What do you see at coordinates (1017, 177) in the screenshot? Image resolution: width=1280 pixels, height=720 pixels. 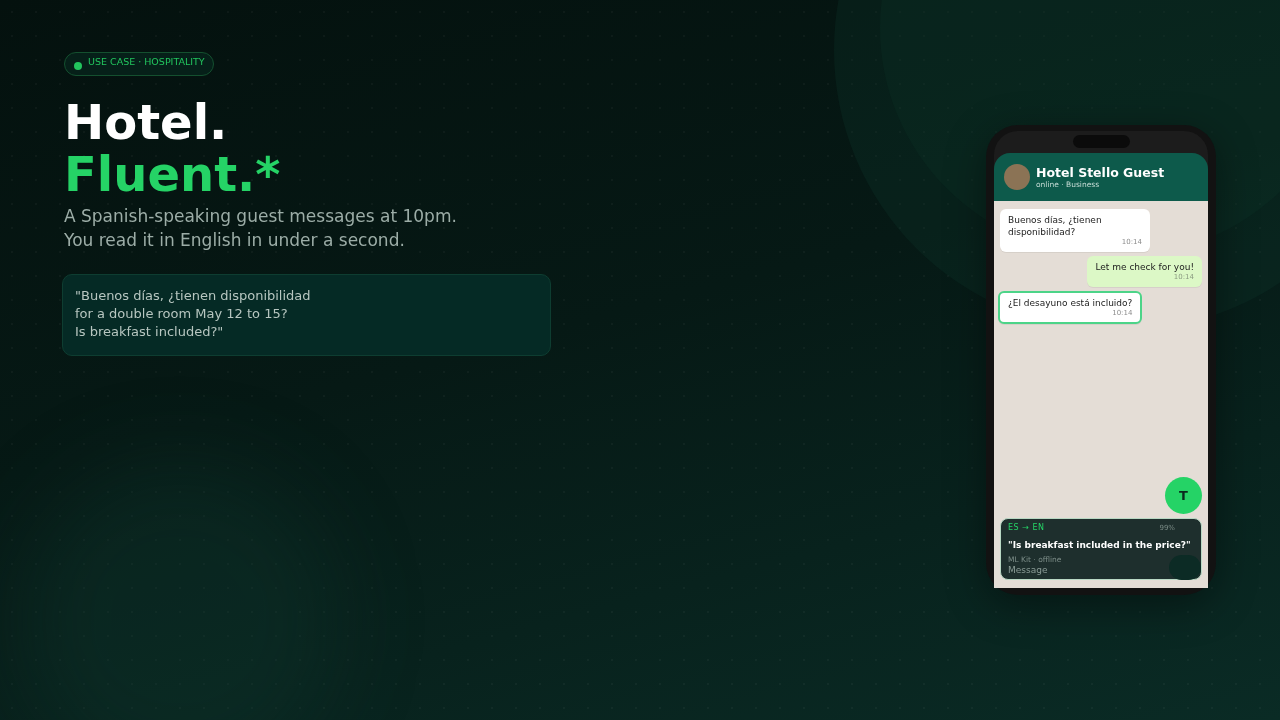 I see `avatar-icon` at bounding box center [1017, 177].